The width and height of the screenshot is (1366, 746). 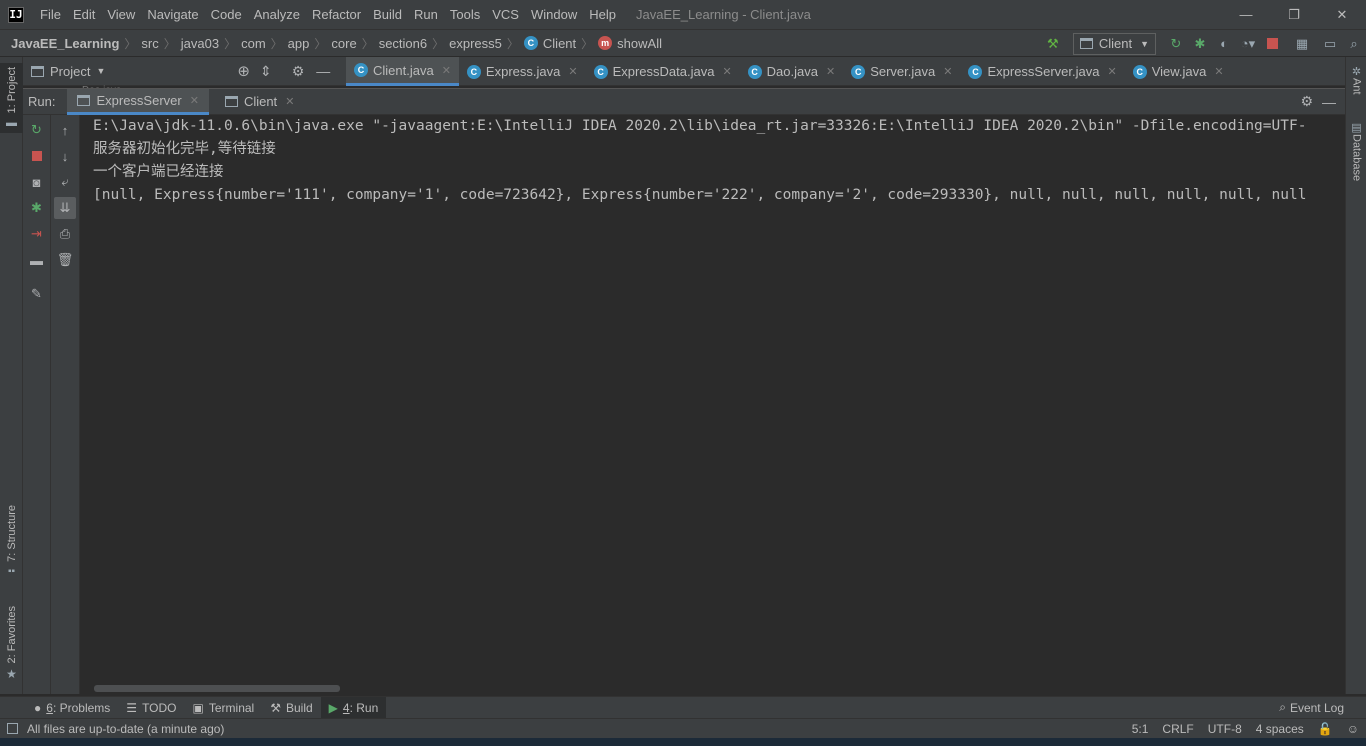 I want to click on indent-setting: 4 spaces, so click(x=1280, y=729).